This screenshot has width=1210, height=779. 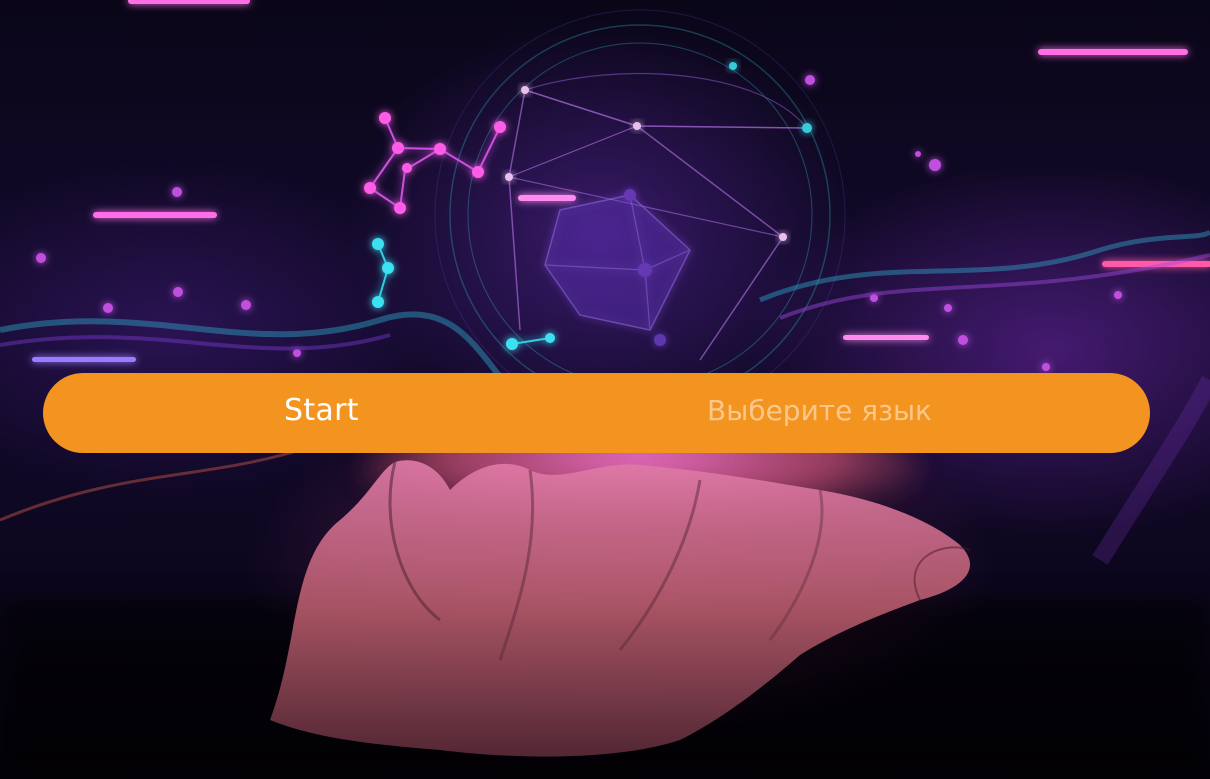 I want to click on main-menu-bar: Start Выберите язык, so click(x=596, y=413).